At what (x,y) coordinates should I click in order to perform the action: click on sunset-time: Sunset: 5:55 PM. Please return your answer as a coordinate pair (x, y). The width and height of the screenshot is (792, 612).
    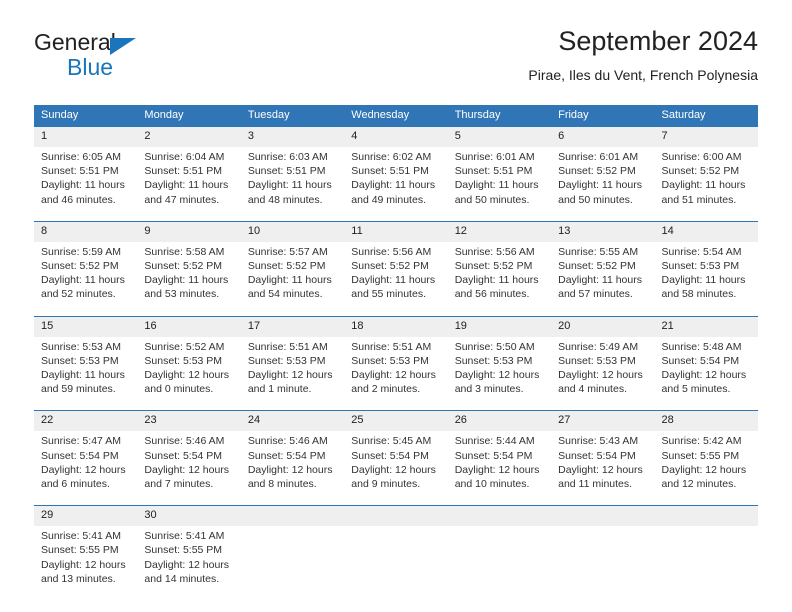
    Looking at the image, I should click on (700, 455).